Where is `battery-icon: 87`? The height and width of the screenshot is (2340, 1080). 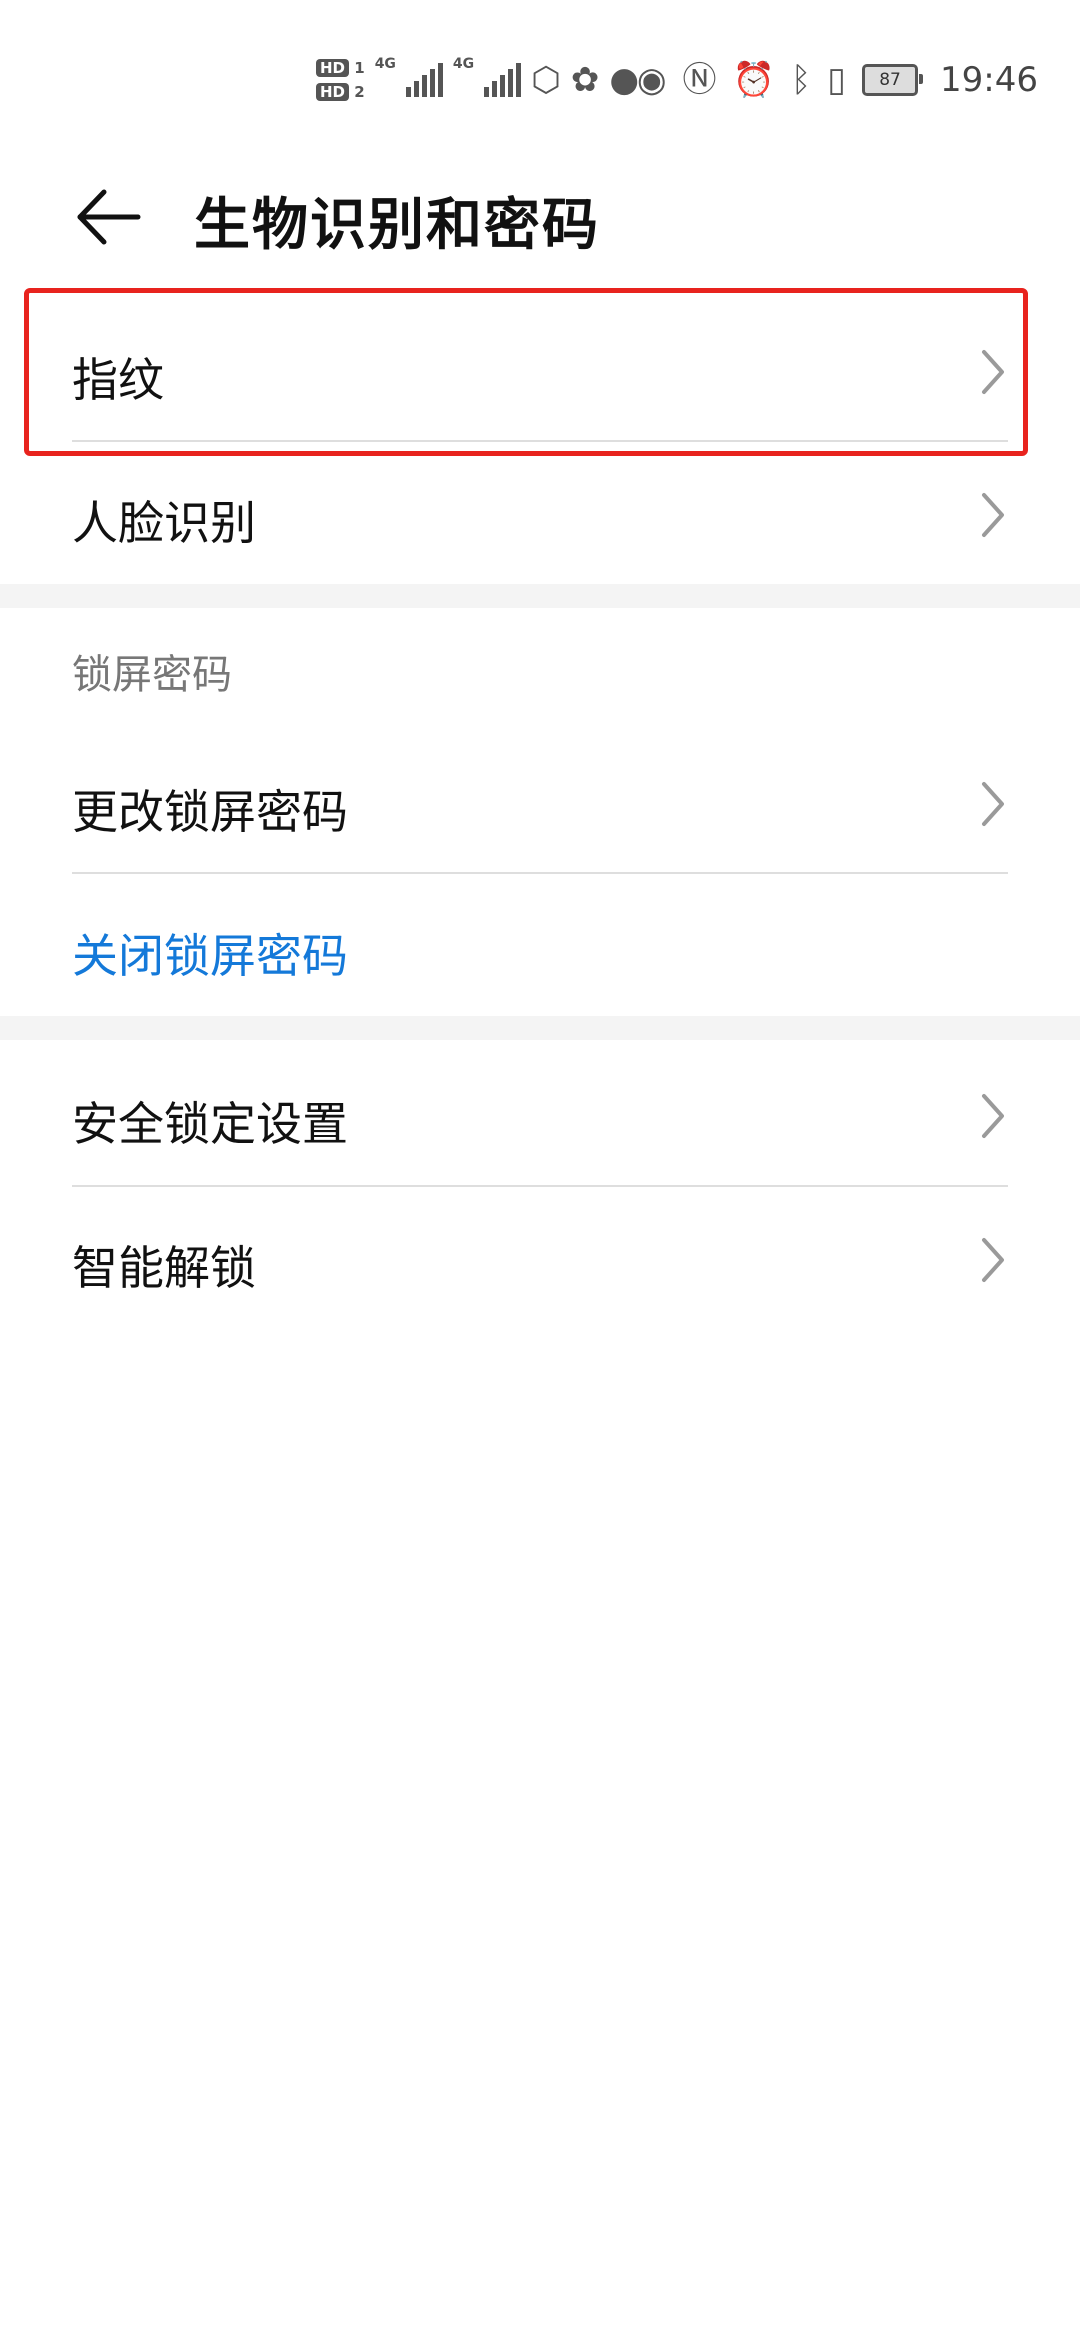
battery-icon: 87 is located at coordinates (893, 80).